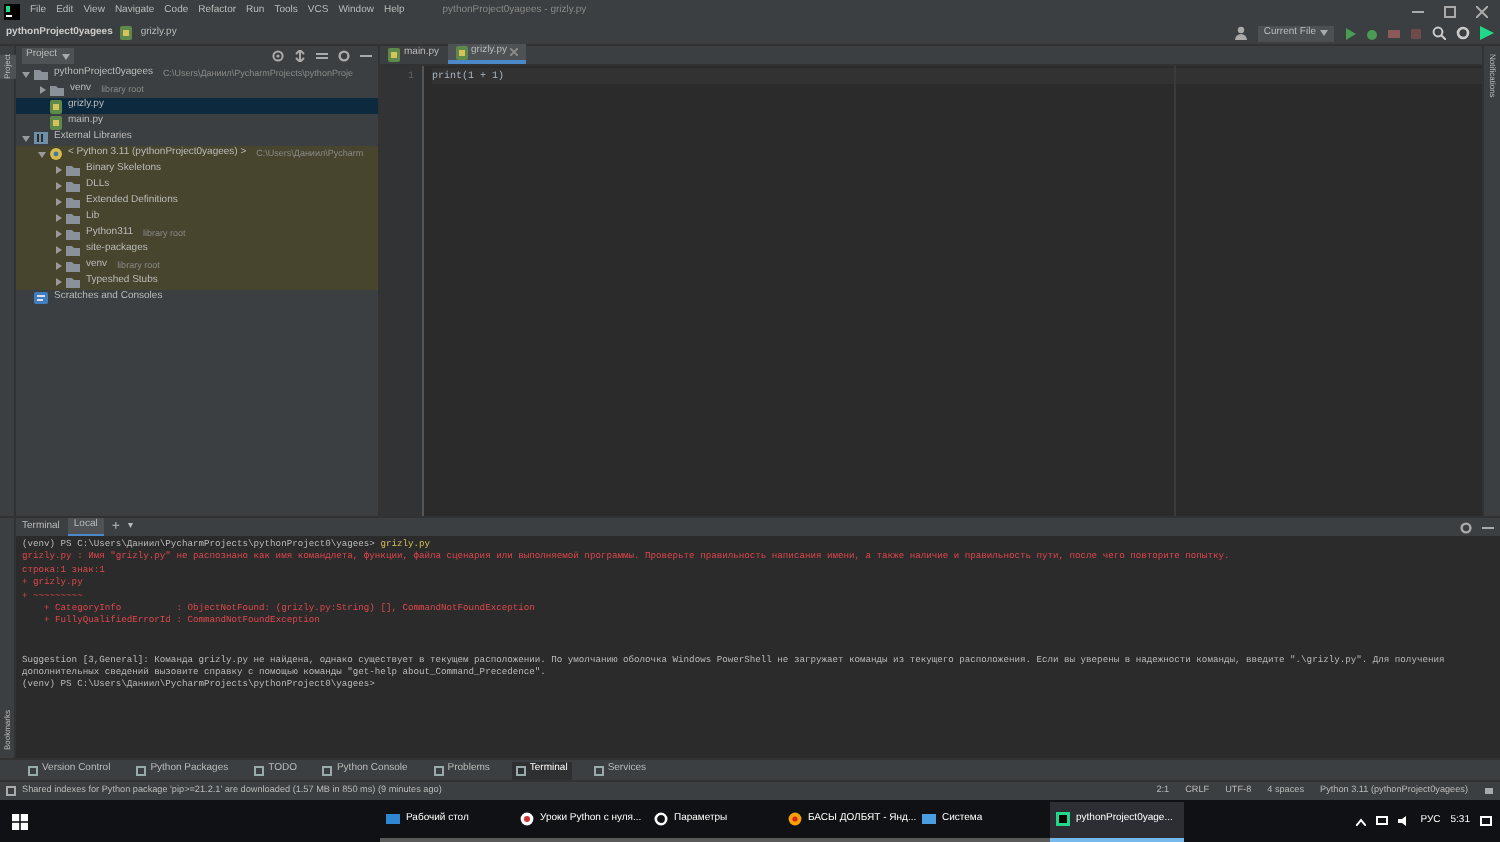 This screenshot has height=842, width=1500. I want to click on expand-all-icon, so click(300, 56).